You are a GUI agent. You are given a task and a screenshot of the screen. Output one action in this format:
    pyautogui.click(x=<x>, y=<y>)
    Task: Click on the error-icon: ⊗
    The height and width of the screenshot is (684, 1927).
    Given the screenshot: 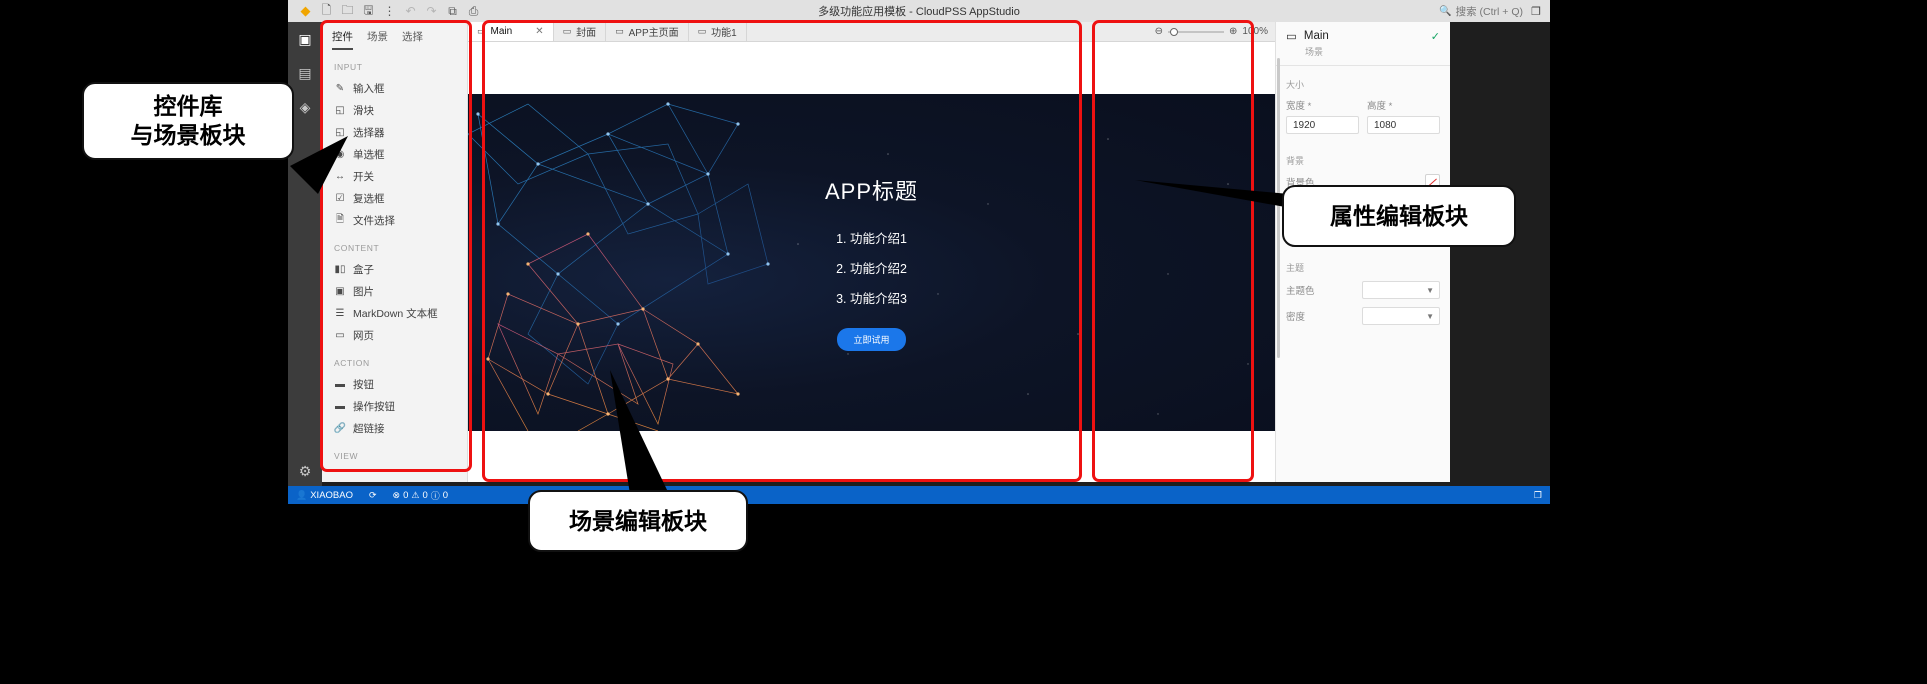 What is the action you would take?
    pyautogui.click(x=396, y=494)
    